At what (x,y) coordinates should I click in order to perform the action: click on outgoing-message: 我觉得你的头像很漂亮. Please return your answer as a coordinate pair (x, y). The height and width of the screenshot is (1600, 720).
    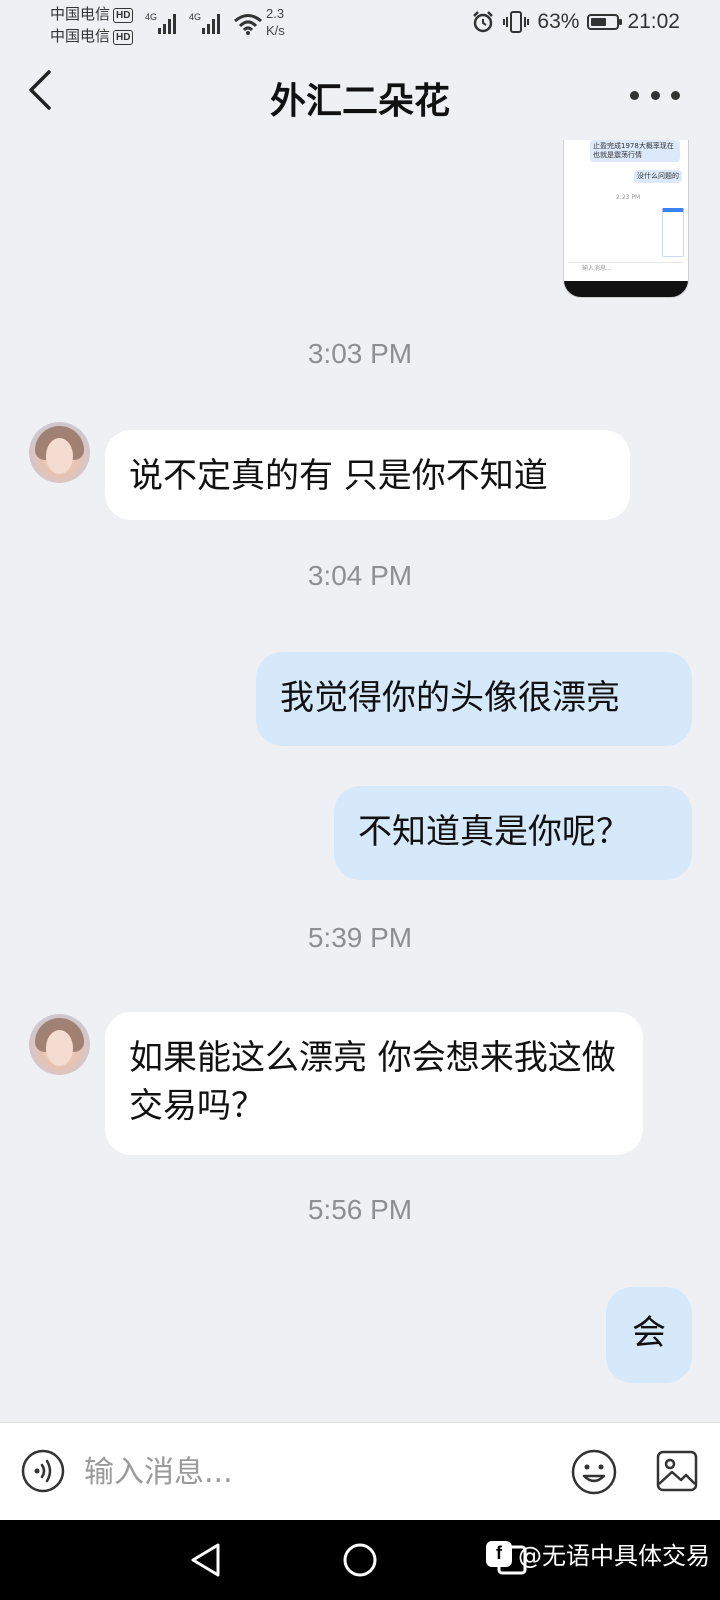
    Looking at the image, I should click on (474, 699).